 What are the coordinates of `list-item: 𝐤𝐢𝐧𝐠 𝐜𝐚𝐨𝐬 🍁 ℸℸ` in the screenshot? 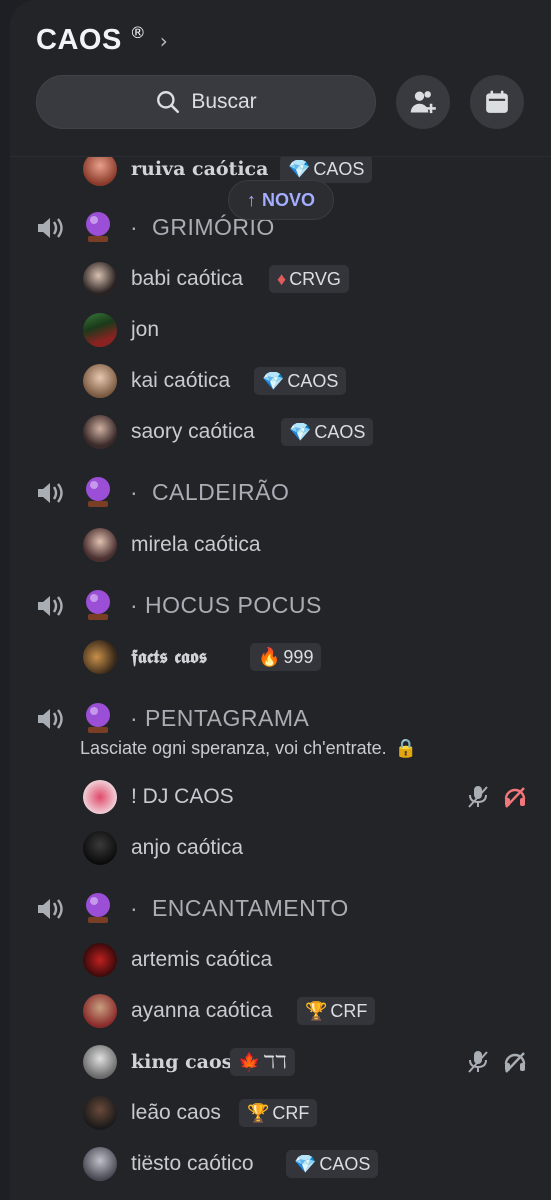 It's located at (280, 1062).